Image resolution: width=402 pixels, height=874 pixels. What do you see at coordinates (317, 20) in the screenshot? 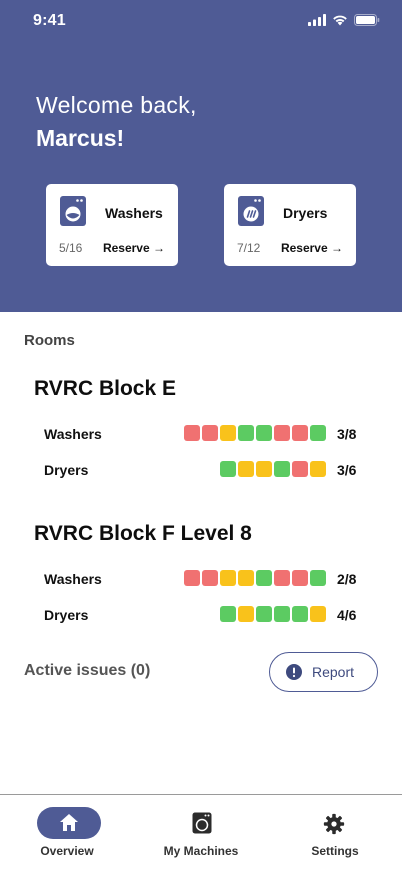
I see `signal-icon` at bounding box center [317, 20].